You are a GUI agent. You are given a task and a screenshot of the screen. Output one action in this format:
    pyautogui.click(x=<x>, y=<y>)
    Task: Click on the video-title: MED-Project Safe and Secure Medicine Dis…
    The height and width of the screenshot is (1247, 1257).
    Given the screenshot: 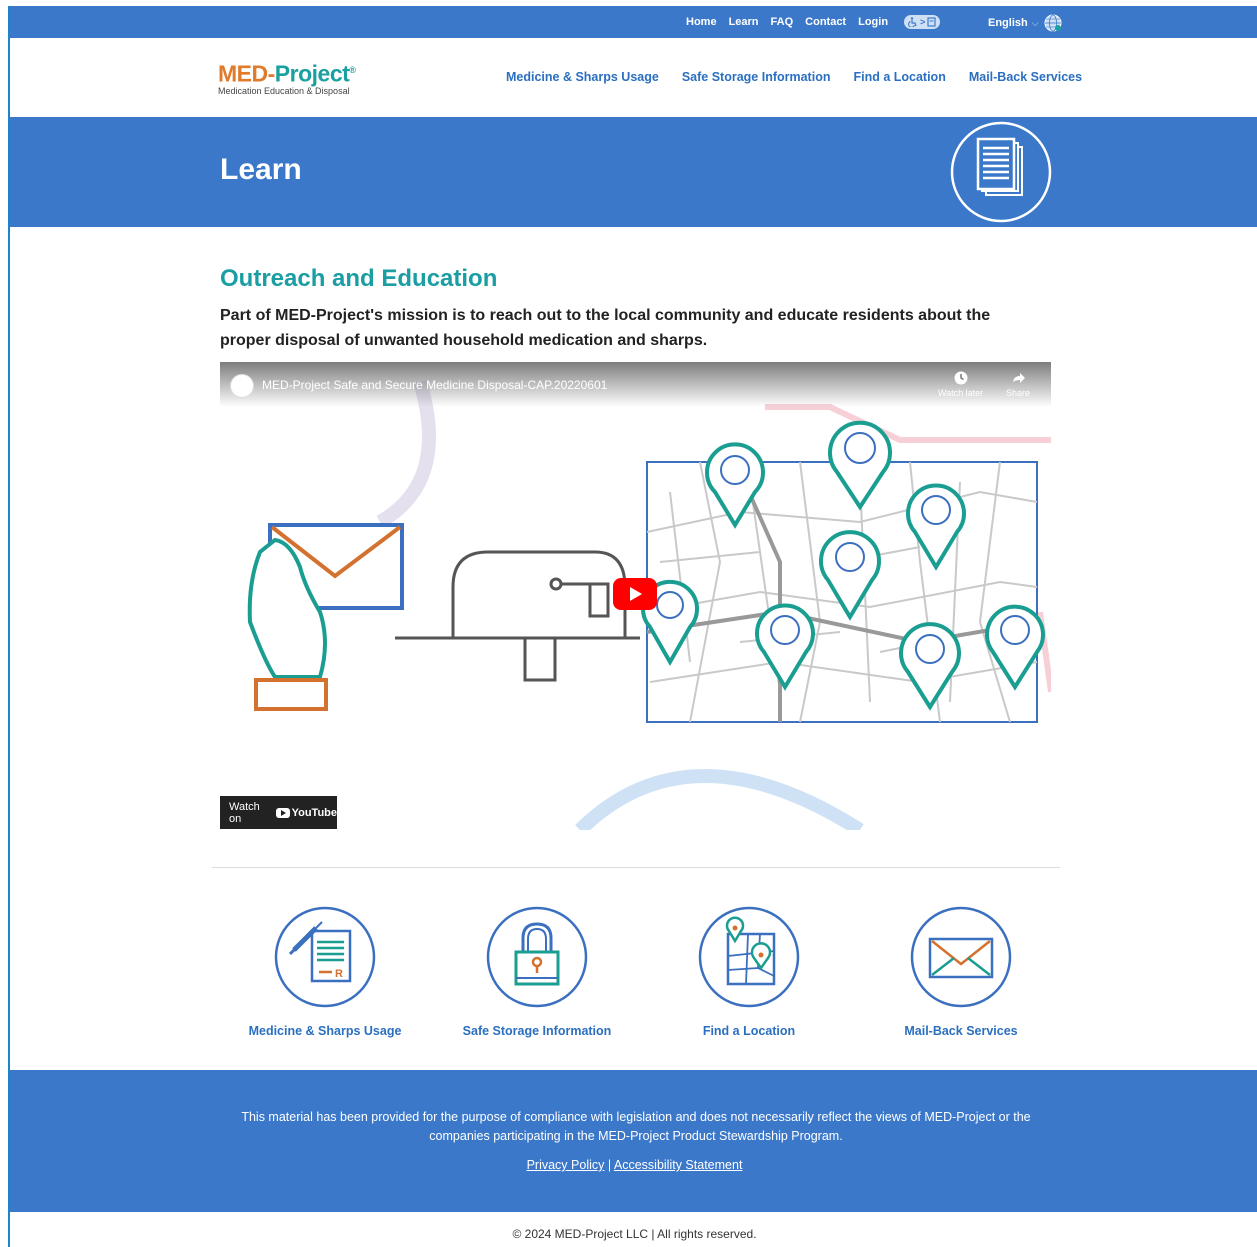 What is the action you would take?
    pyautogui.click(x=434, y=385)
    